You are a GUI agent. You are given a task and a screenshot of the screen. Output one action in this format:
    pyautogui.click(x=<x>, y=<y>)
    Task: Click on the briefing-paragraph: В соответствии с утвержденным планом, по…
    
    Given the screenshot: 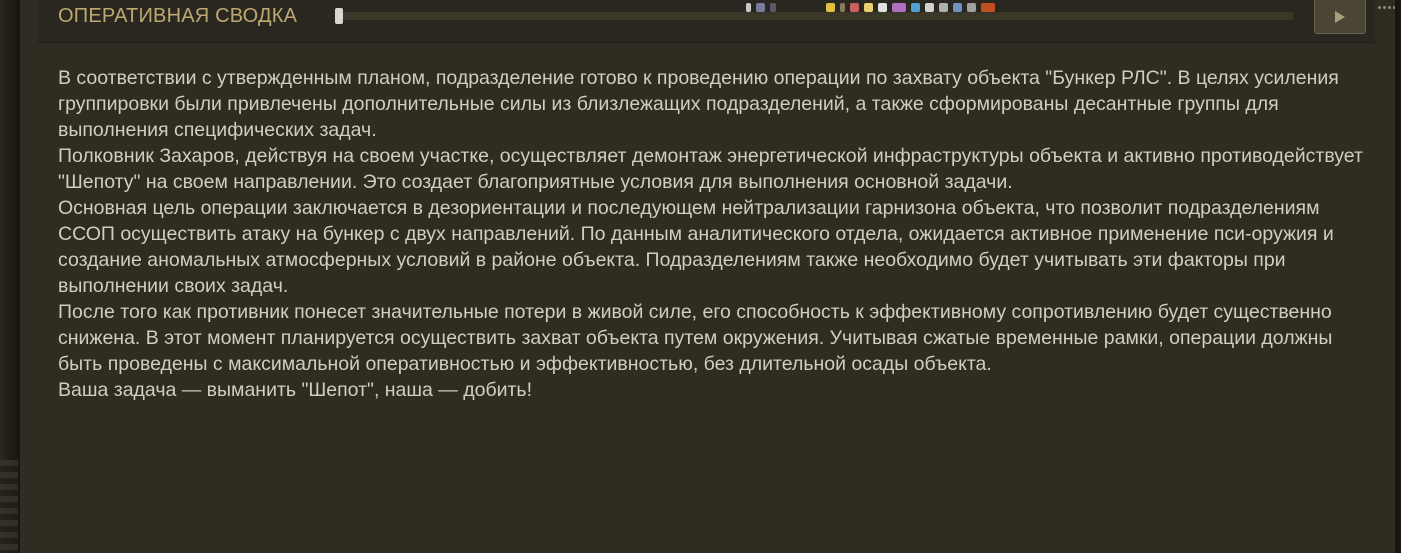 What is the action you would take?
    pyautogui.click(x=698, y=104)
    